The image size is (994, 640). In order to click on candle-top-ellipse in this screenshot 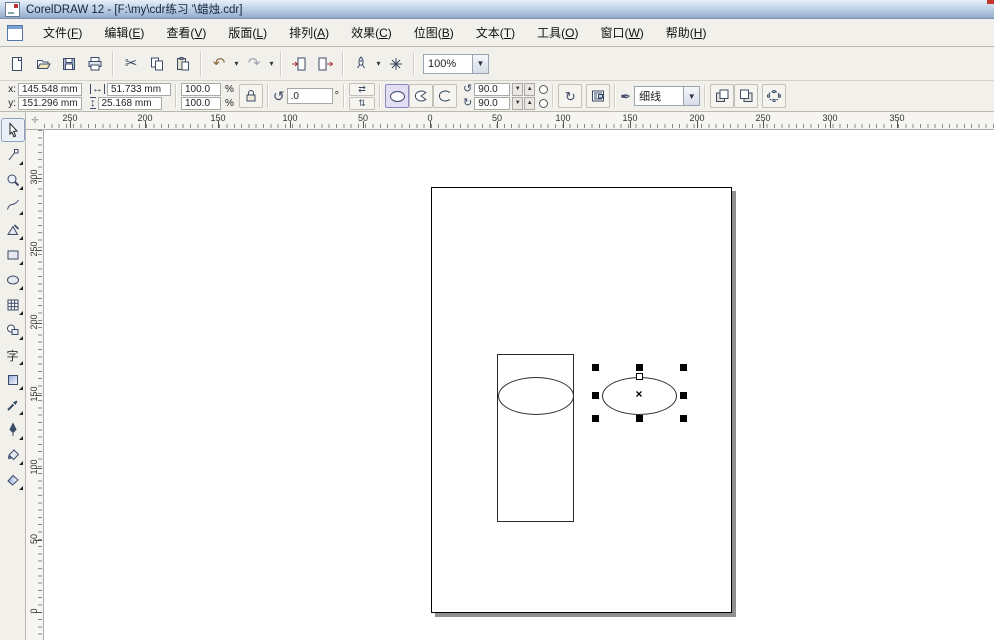, I will do `click(536, 396)`.